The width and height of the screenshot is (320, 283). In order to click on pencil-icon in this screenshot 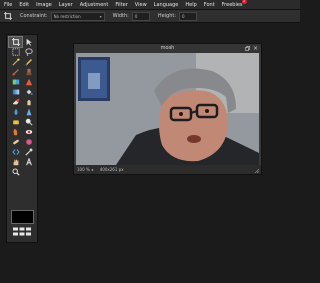, I will do `click(28, 62)`.